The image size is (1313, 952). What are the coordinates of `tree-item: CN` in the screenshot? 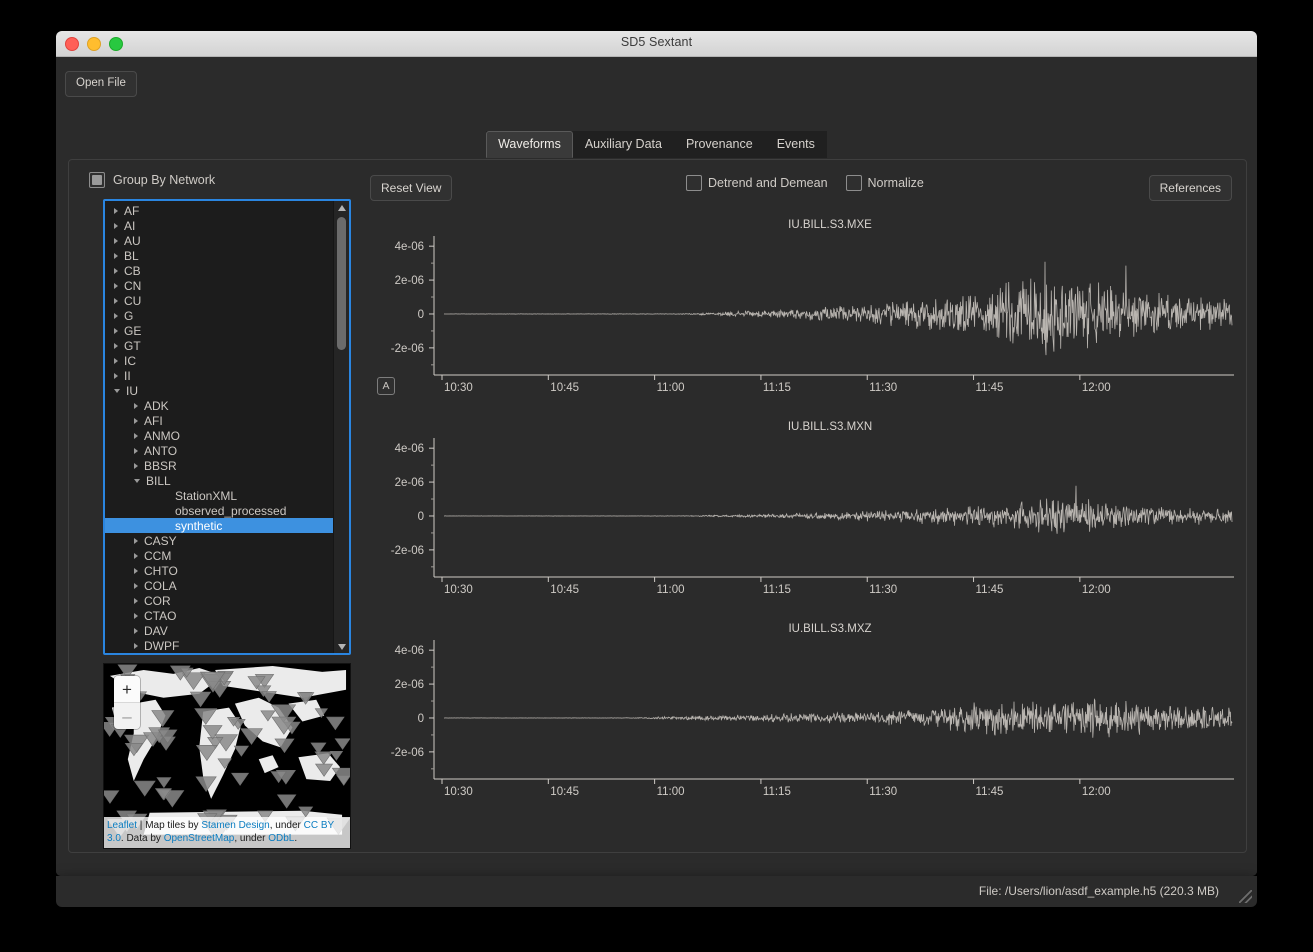 It's located at (219, 285).